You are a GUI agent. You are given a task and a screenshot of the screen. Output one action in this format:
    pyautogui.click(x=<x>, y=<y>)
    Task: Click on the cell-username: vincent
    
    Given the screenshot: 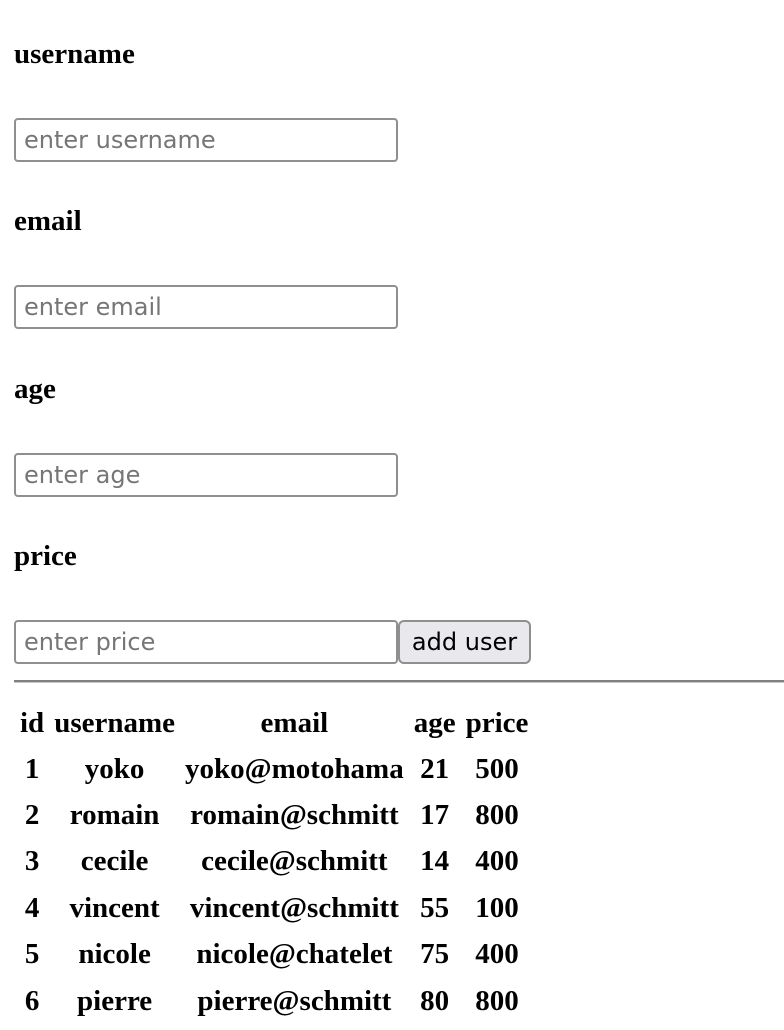 What is the action you would take?
    pyautogui.click(x=114, y=907)
    